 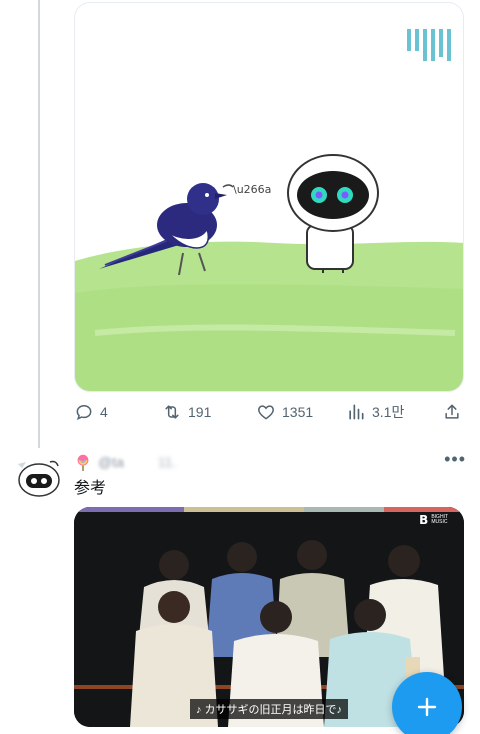 What do you see at coordinates (90, 488) in the screenshot?
I see `tweet-text: 参考` at bounding box center [90, 488].